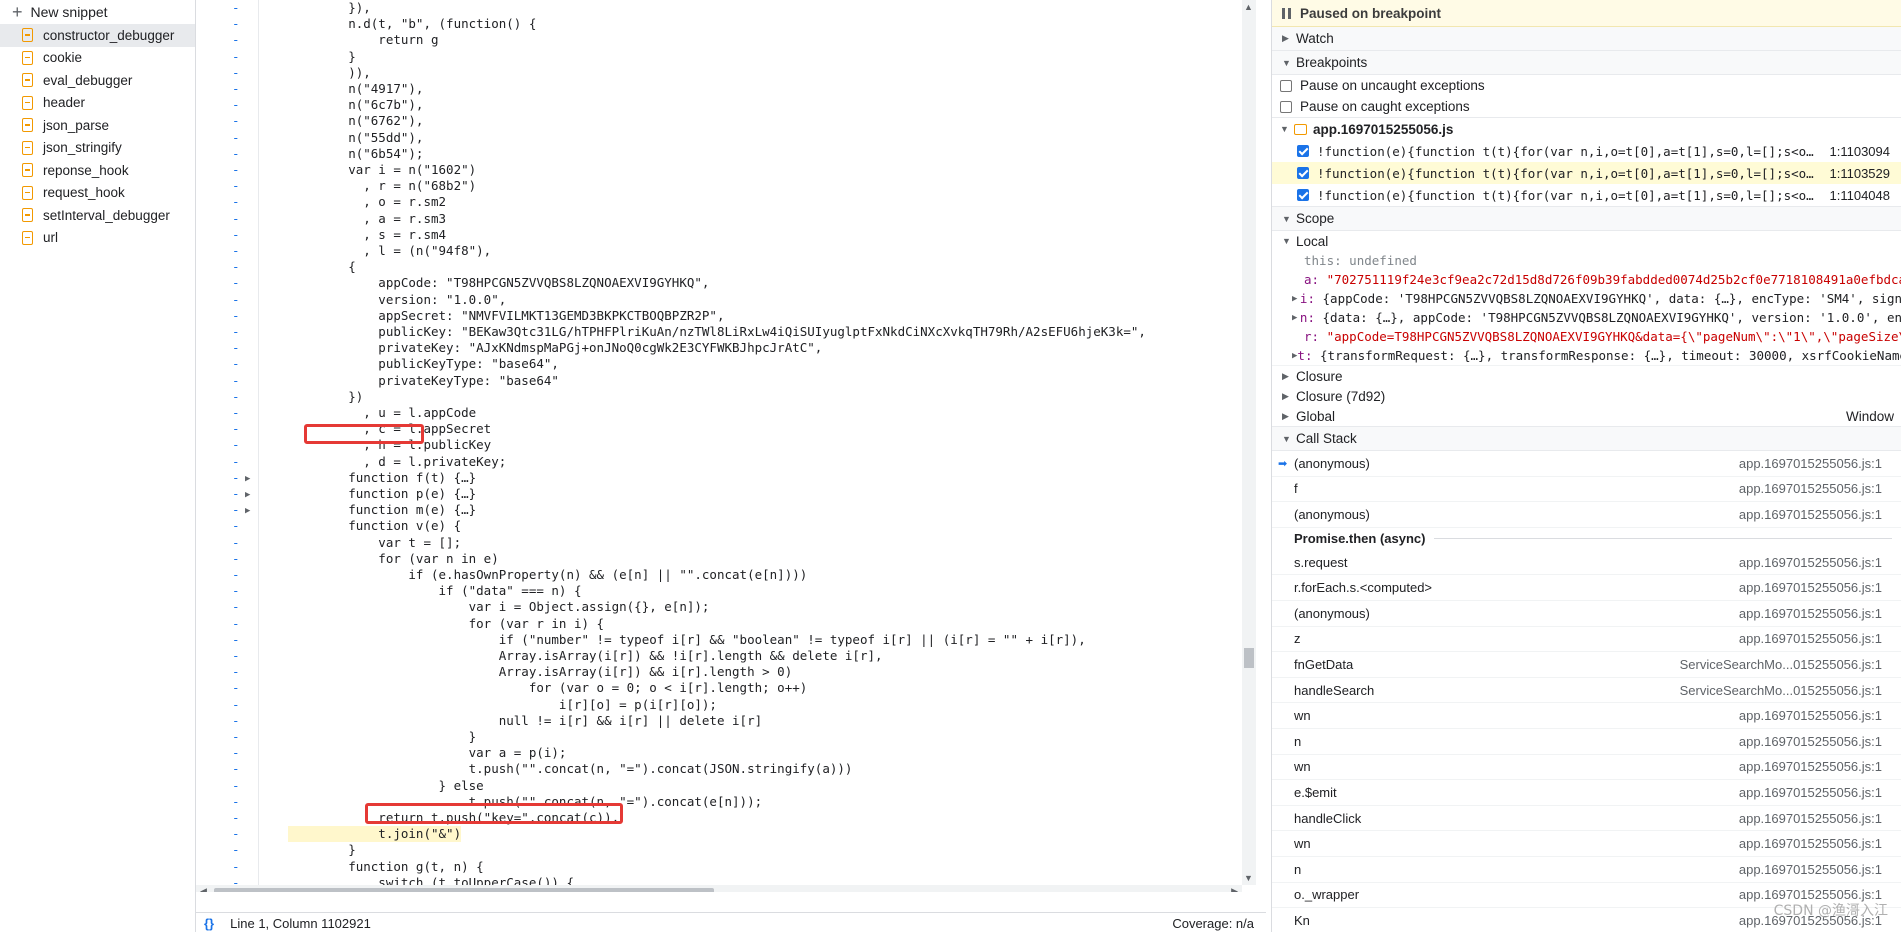  What do you see at coordinates (1284, 129) in the screenshot?
I see `collapse-triangle-icon: ▼` at bounding box center [1284, 129].